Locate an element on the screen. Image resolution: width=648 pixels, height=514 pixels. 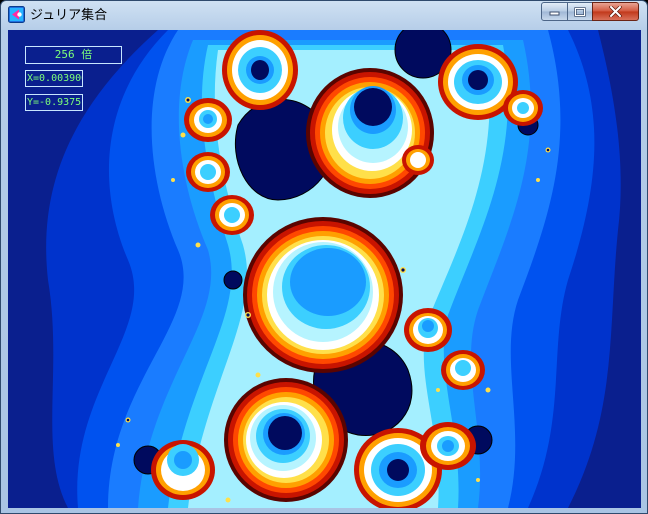
minimize-icon is located at coordinates (554, 13).